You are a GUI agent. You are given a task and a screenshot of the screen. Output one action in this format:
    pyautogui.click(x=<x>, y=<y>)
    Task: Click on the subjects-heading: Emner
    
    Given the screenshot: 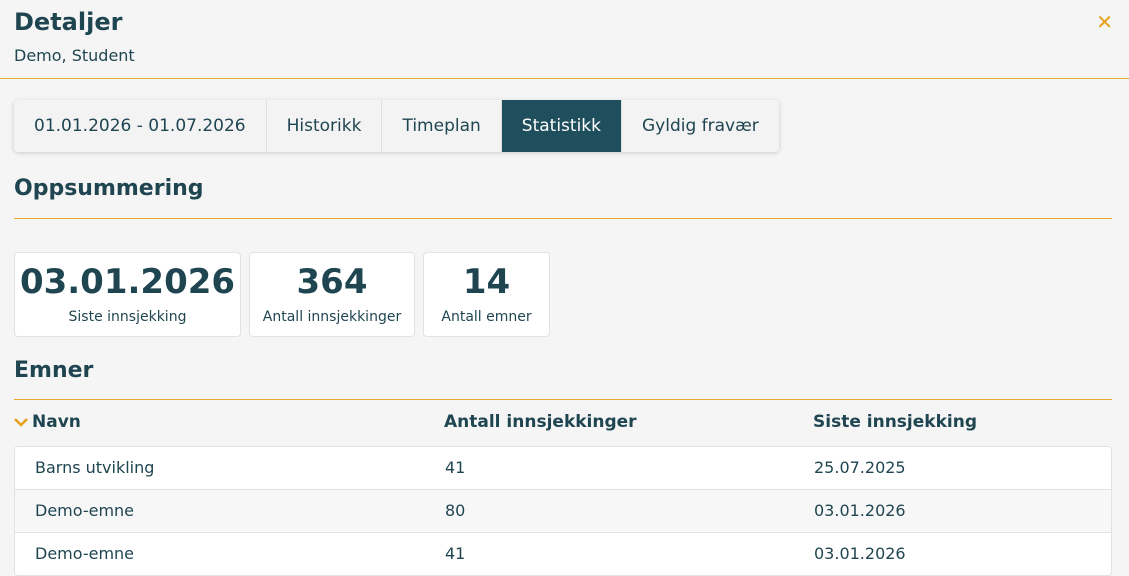 What is the action you would take?
    pyautogui.click(x=54, y=370)
    